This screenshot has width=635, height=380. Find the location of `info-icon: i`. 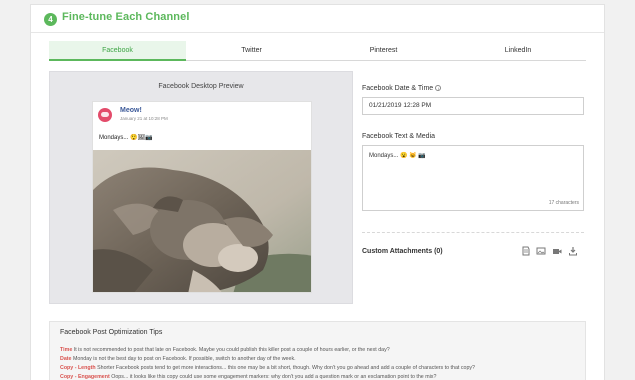

info-icon: i is located at coordinates (438, 88).